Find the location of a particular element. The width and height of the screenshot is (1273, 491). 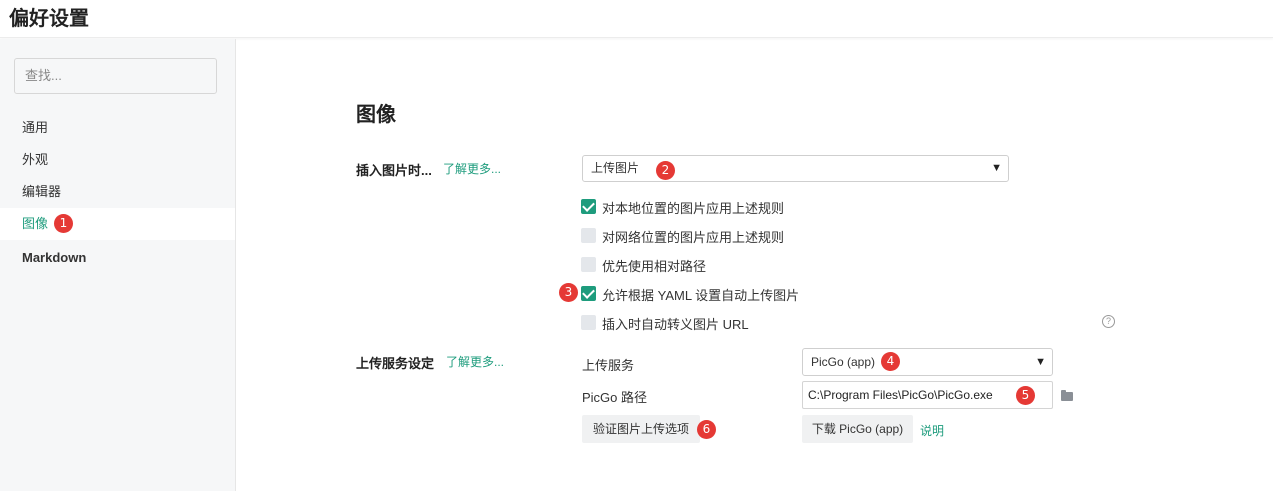

picgo-path-label: PicGo 路径 is located at coordinates (615, 397).